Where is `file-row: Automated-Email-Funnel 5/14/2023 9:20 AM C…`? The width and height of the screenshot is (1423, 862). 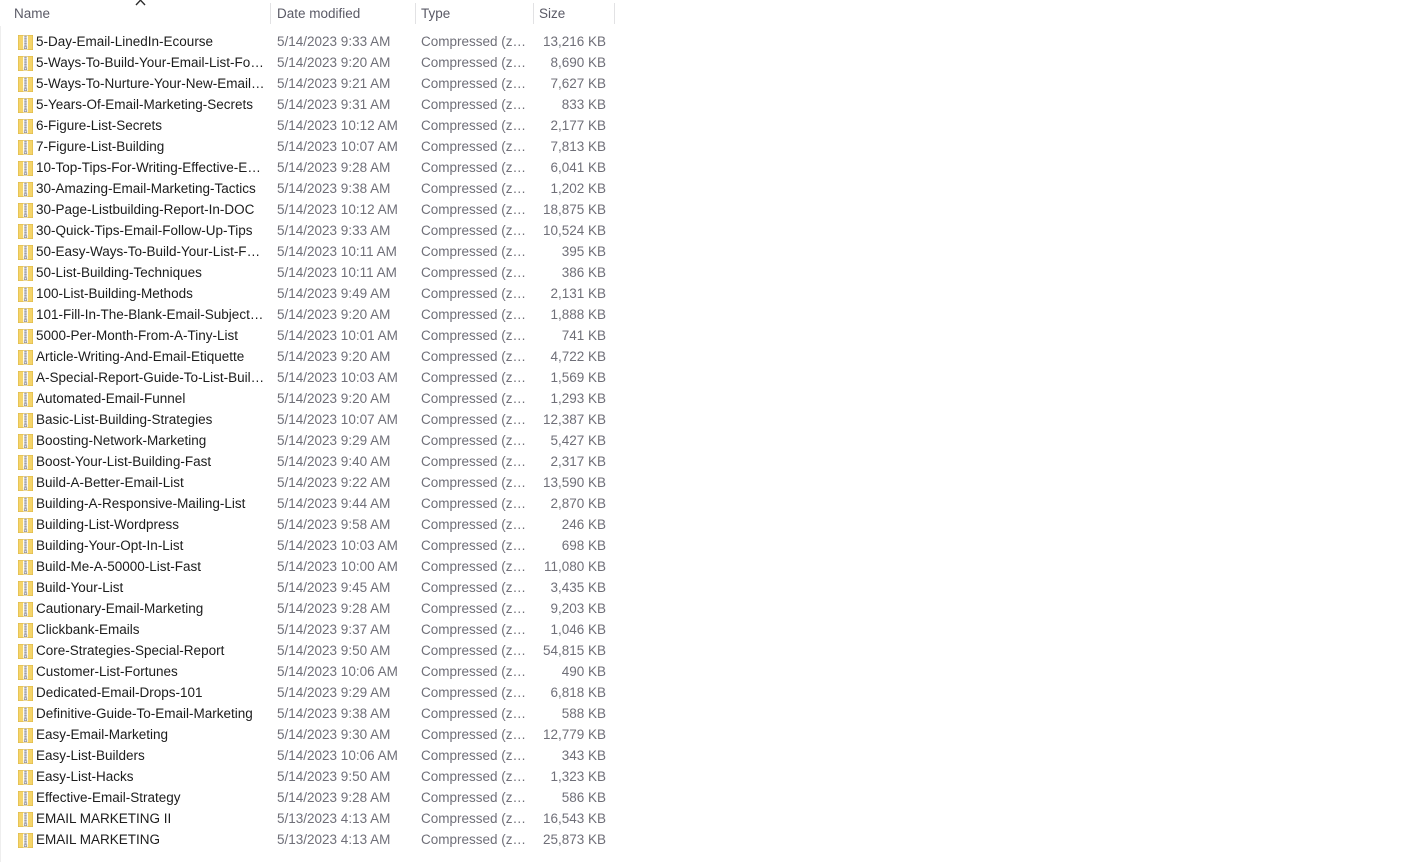 file-row: Automated-Email-Funnel 5/14/2023 9:20 AM C… is located at coordinates (307, 398).